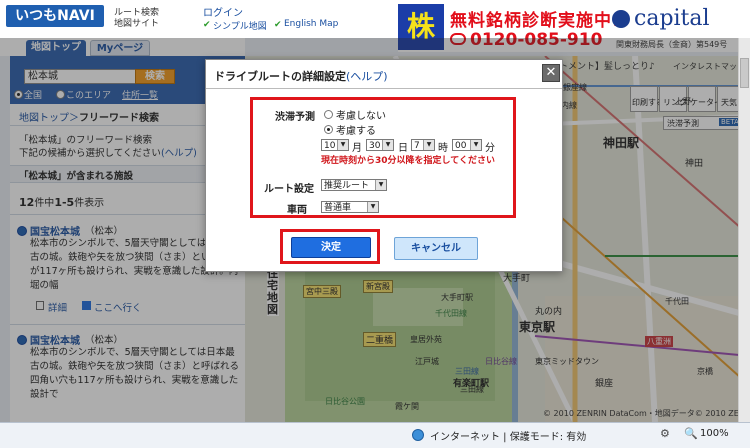 The width and height of the screenshot is (750, 448). I want to click on day-unit: 日, so click(403, 148).